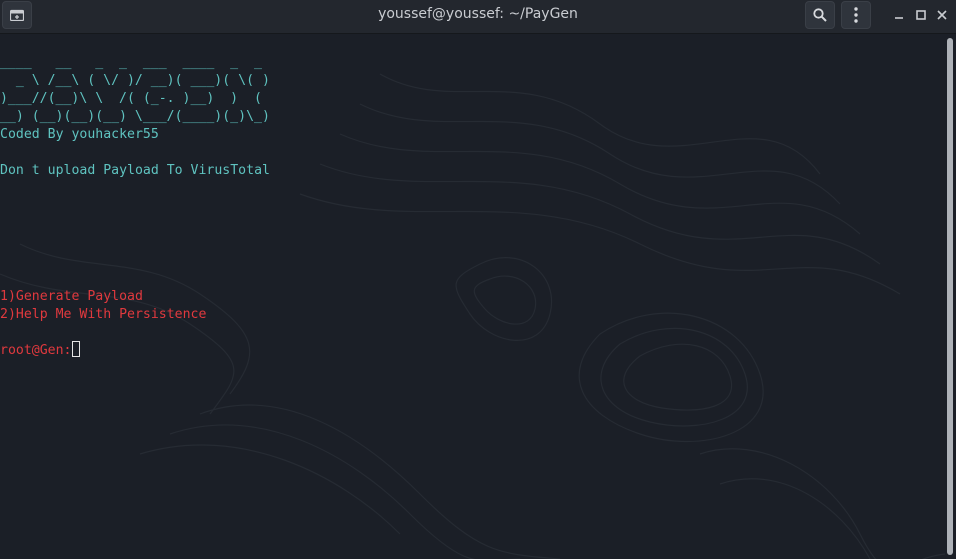  What do you see at coordinates (71, 296) in the screenshot?
I see `menu-option-generate-payload: 1)Generate Payload` at bounding box center [71, 296].